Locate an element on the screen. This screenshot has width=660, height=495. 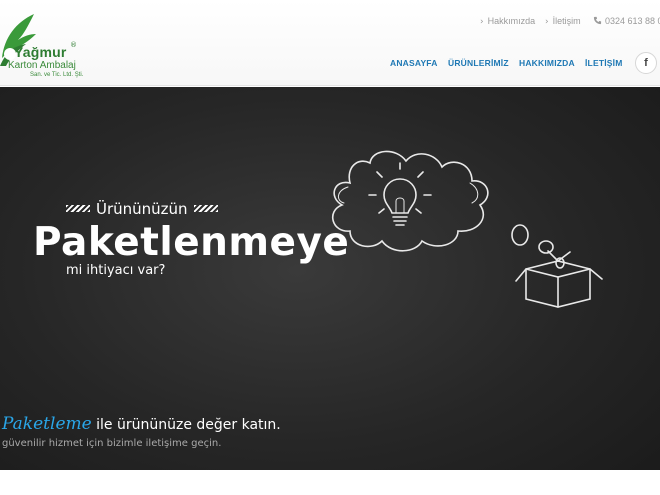
hero-kicker-text: Ürününüzün is located at coordinates (142, 209).